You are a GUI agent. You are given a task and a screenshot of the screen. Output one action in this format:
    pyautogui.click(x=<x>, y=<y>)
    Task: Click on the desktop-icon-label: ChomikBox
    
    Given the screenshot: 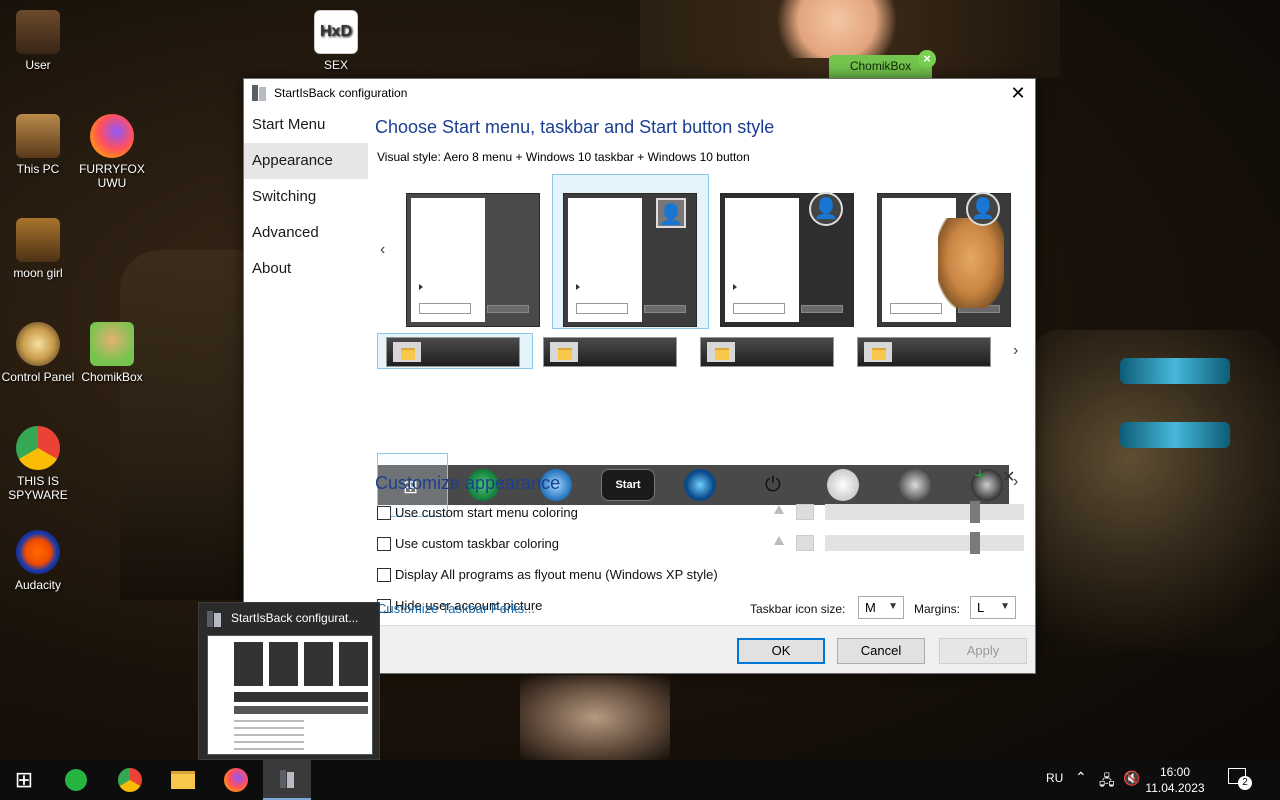 What is the action you would take?
    pyautogui.click(x=112, y=377)
    